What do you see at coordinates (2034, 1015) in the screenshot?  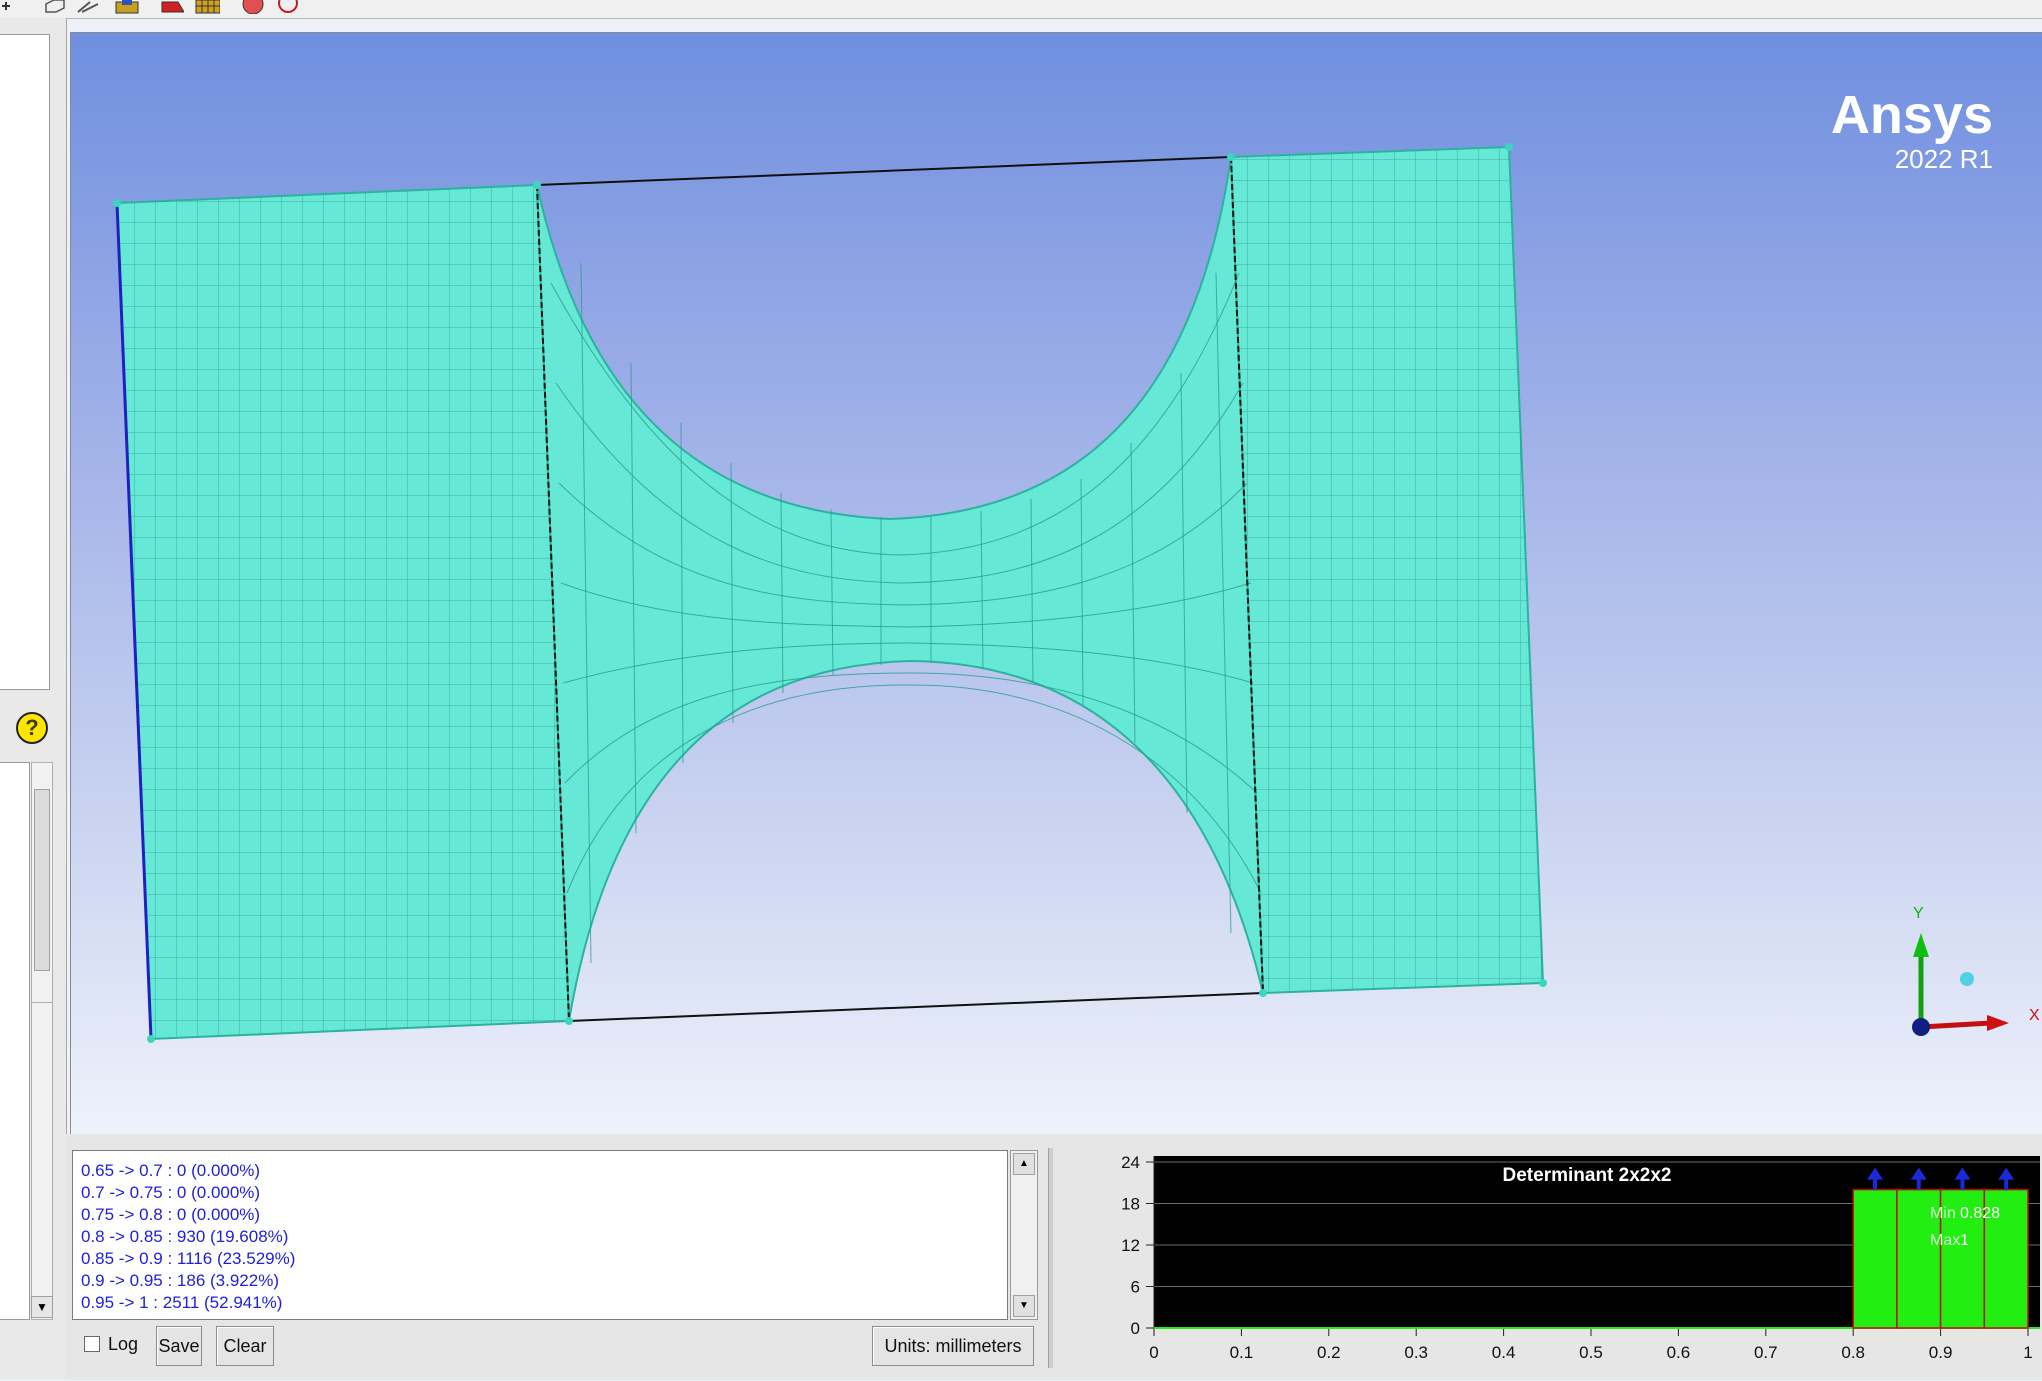 I see `axis-x-label: X` at bounding box center [2034, 1015].